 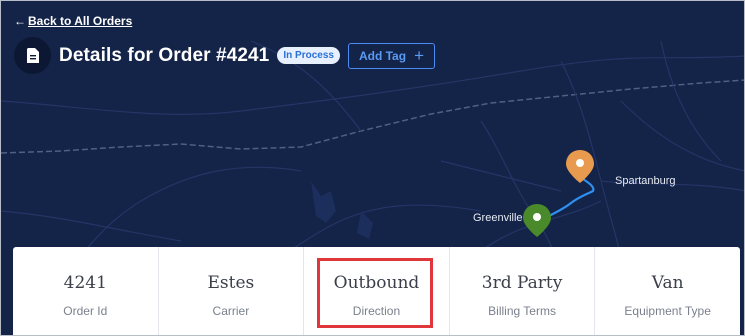 I want to click on city-label: Spartanburg, so click(x=645, y=181).